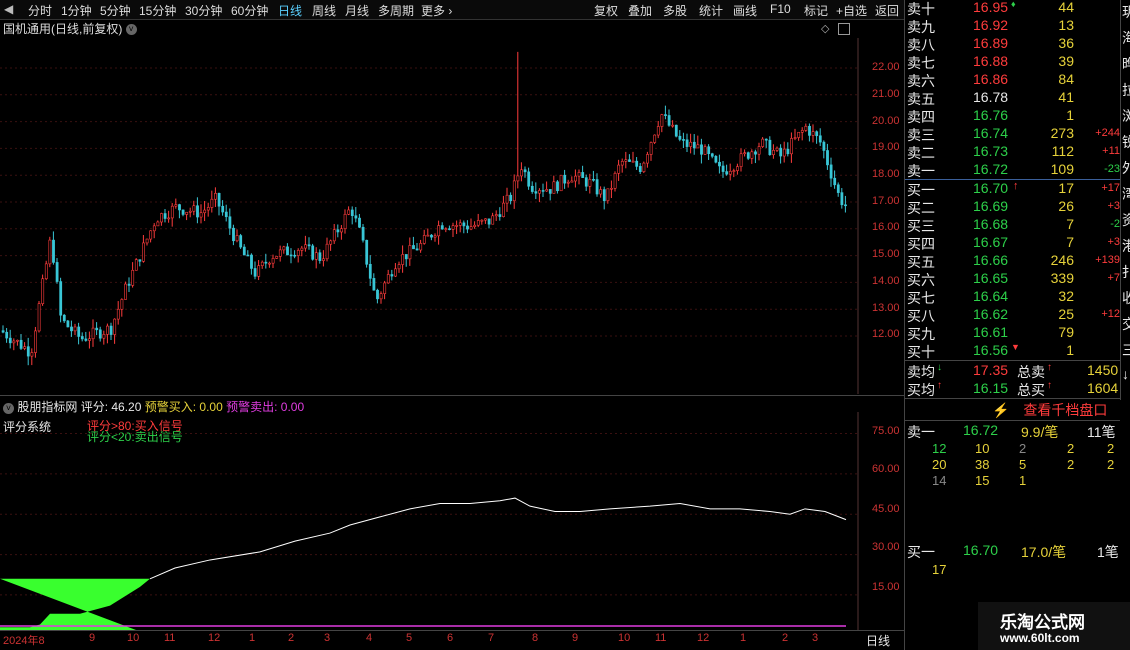  What do you see at coordinates (436, 10) in the screenshot?
I see `tab-more: 更多 ›` at bounding box center [436, 10].